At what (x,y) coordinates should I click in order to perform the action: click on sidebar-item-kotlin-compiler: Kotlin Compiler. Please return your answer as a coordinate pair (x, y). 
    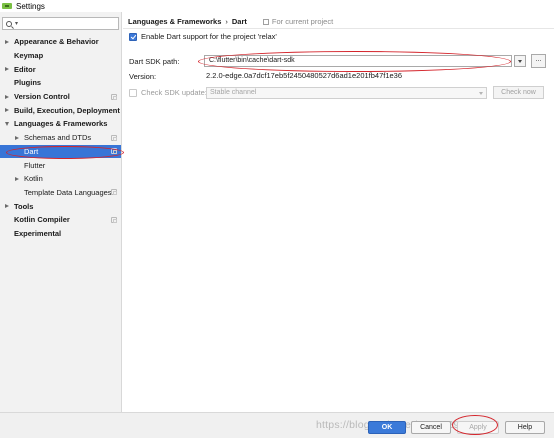
    Looking at the image, I should click on (60, 220).